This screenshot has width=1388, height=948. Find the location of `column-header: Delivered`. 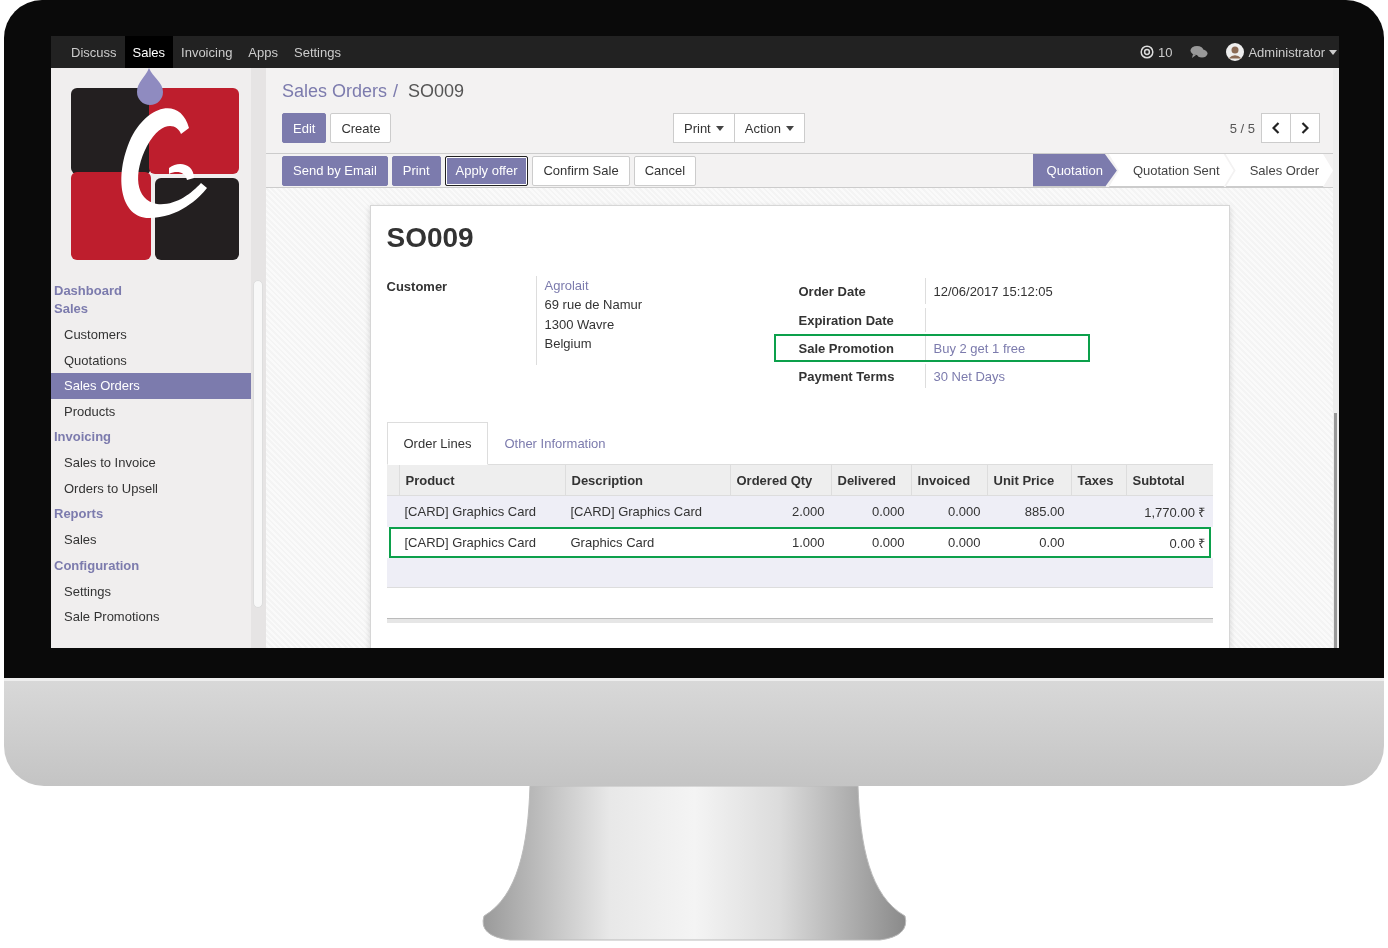

column-header: Delivered is located at coordinates (870, 480).